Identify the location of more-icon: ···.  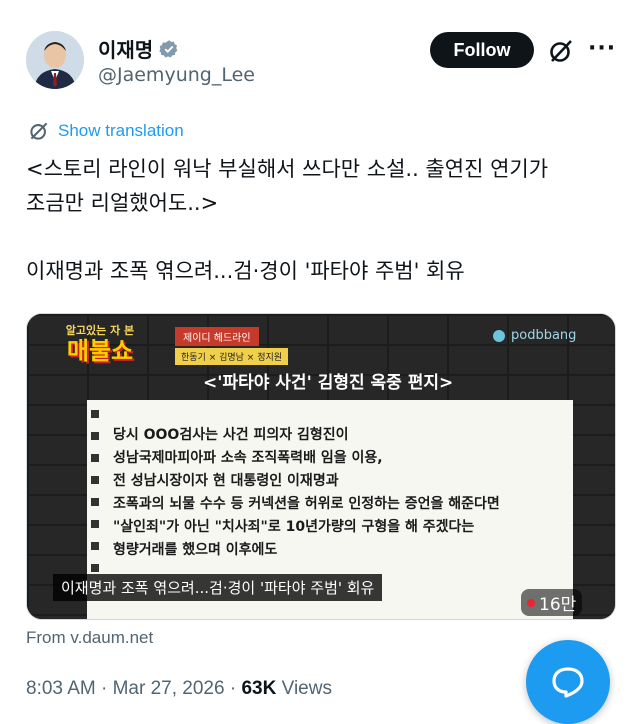
(602, 49).